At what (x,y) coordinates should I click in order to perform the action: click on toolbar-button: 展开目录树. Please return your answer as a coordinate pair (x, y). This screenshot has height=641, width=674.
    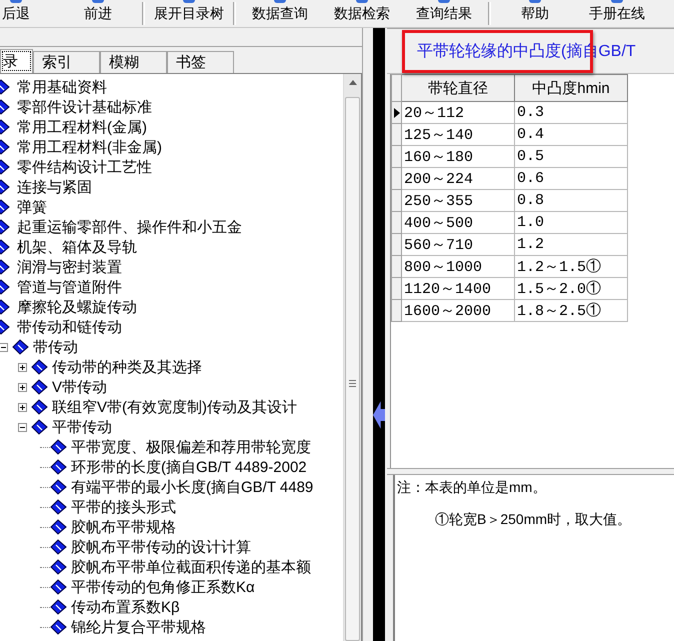
    Looking at the image, I should click on (189, 13).